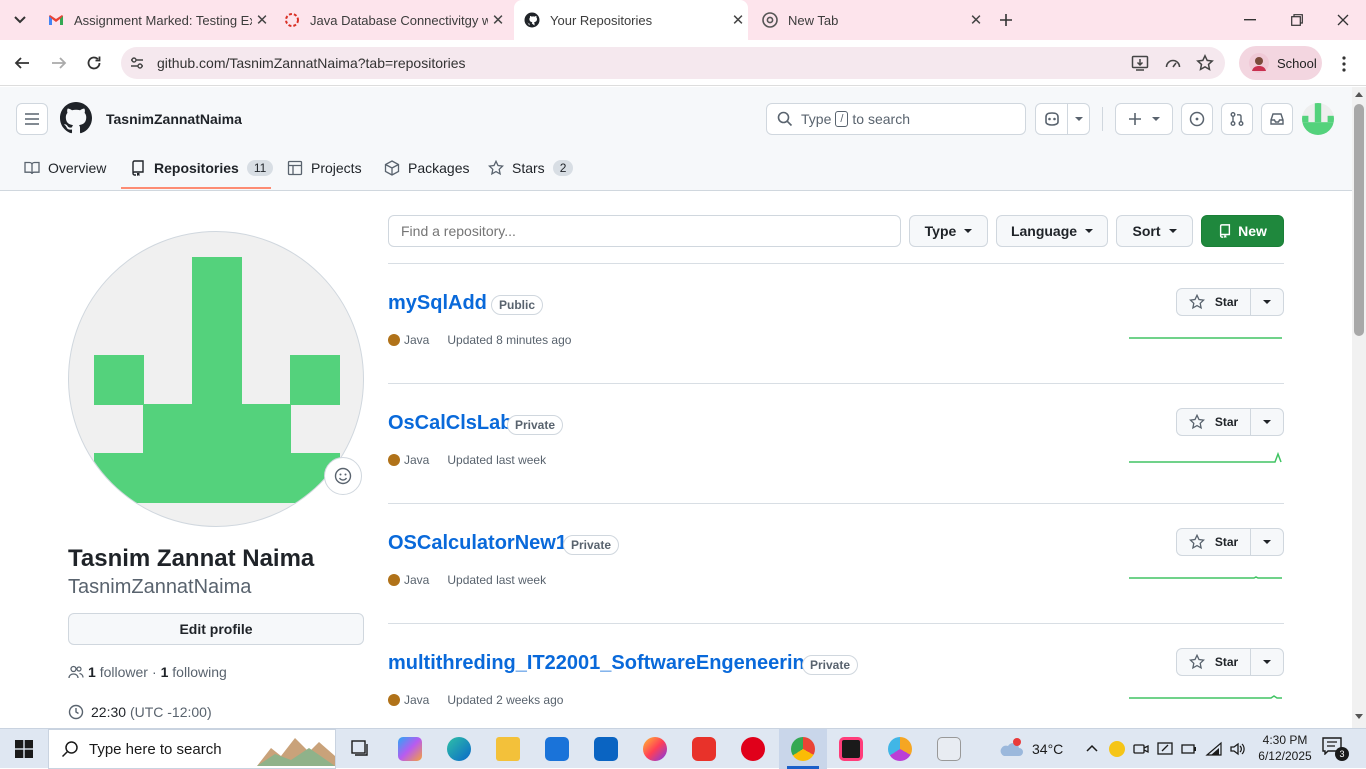 The image size is (1366, 769). I want to click on browser-tab: Assignment Marked: Testing Ex ✕, so click(156, 20).